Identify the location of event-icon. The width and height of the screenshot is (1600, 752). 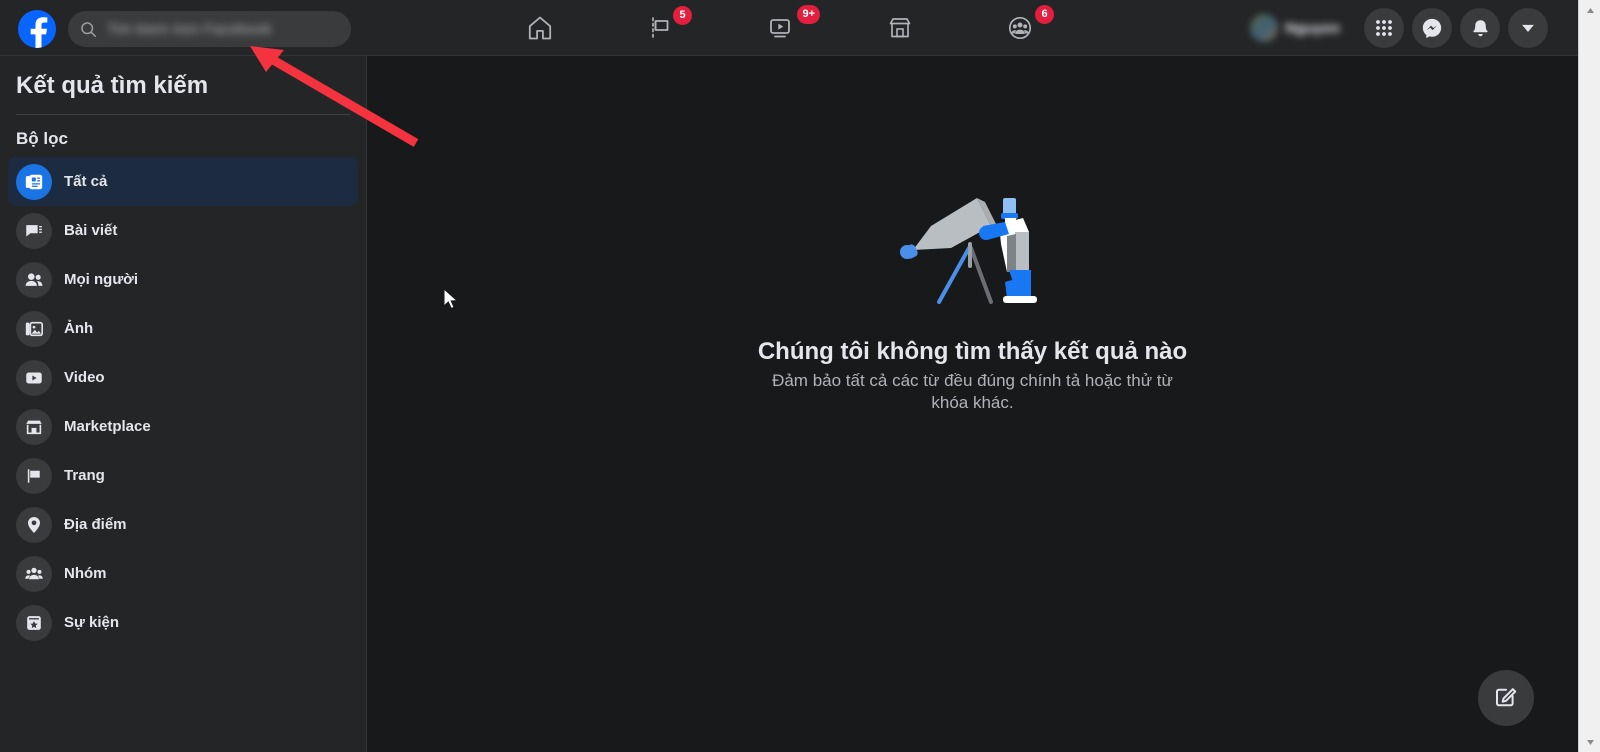
(34, 622).